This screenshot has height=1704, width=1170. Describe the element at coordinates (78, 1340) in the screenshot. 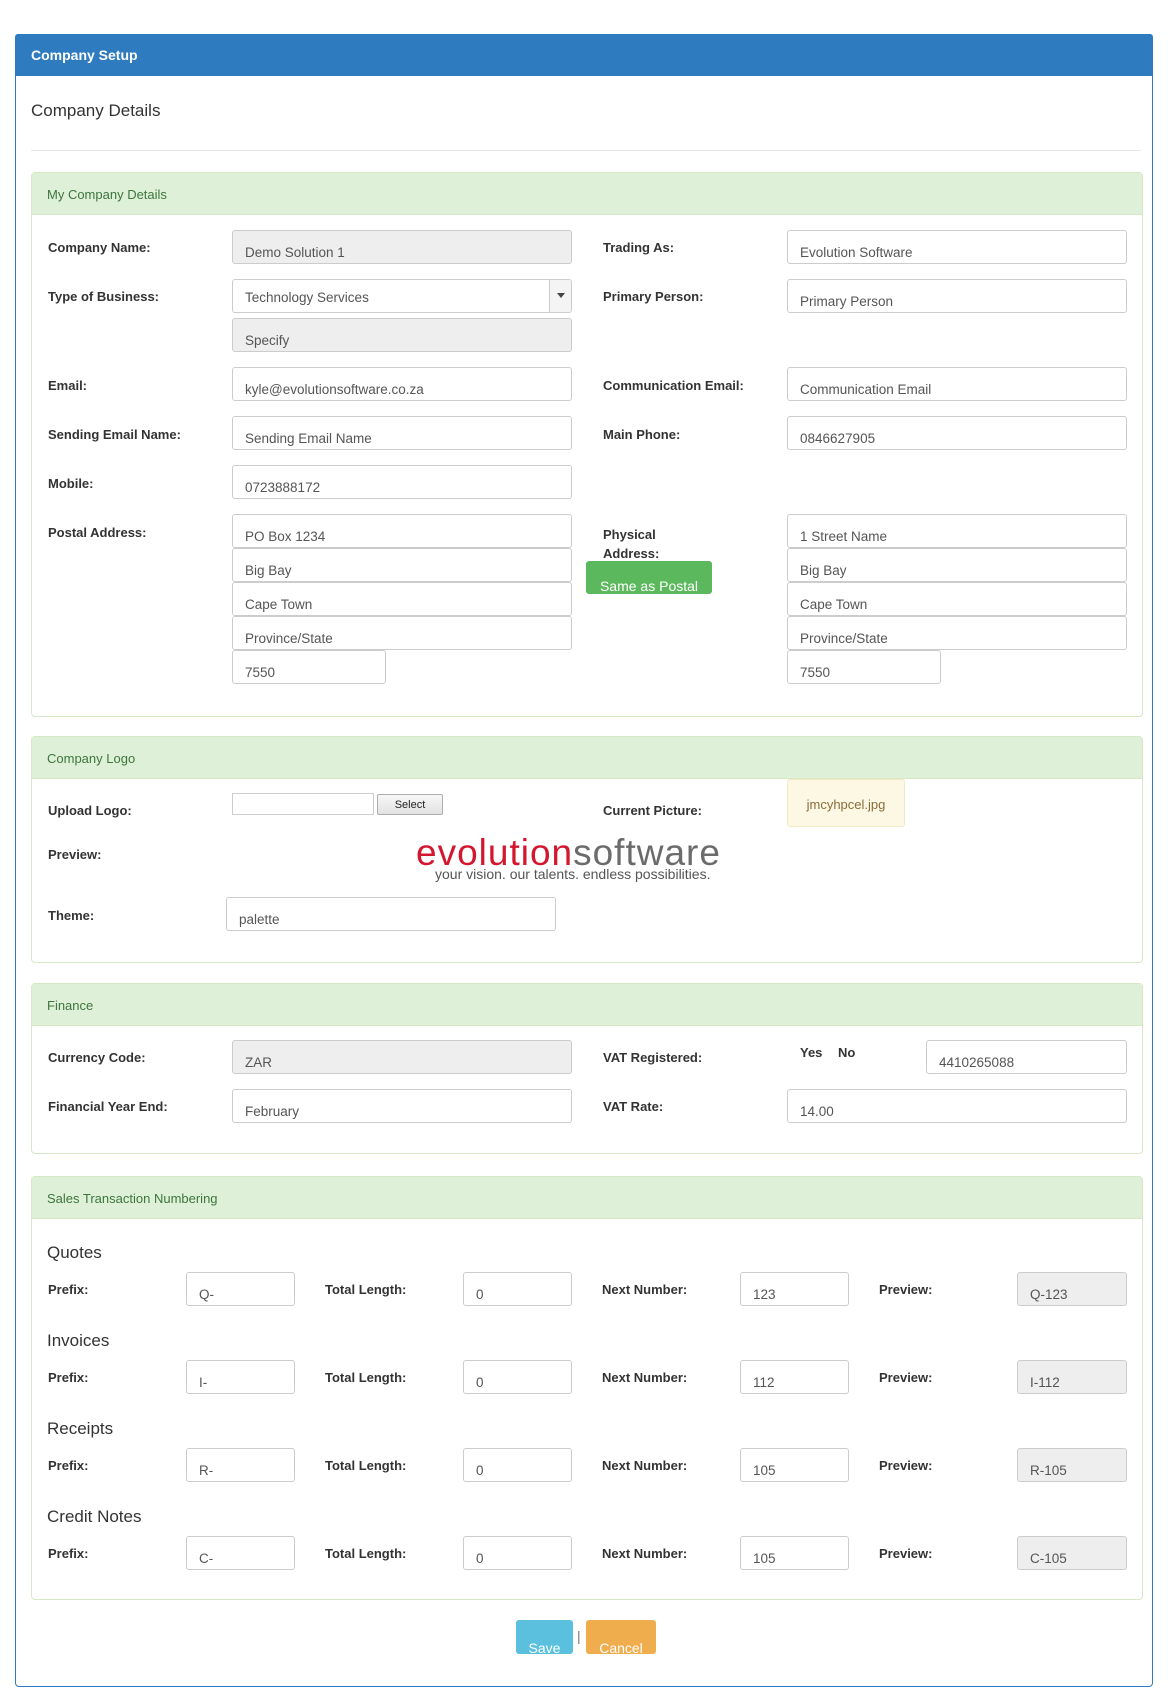

I see `invoices-title: Invoices` at that location.